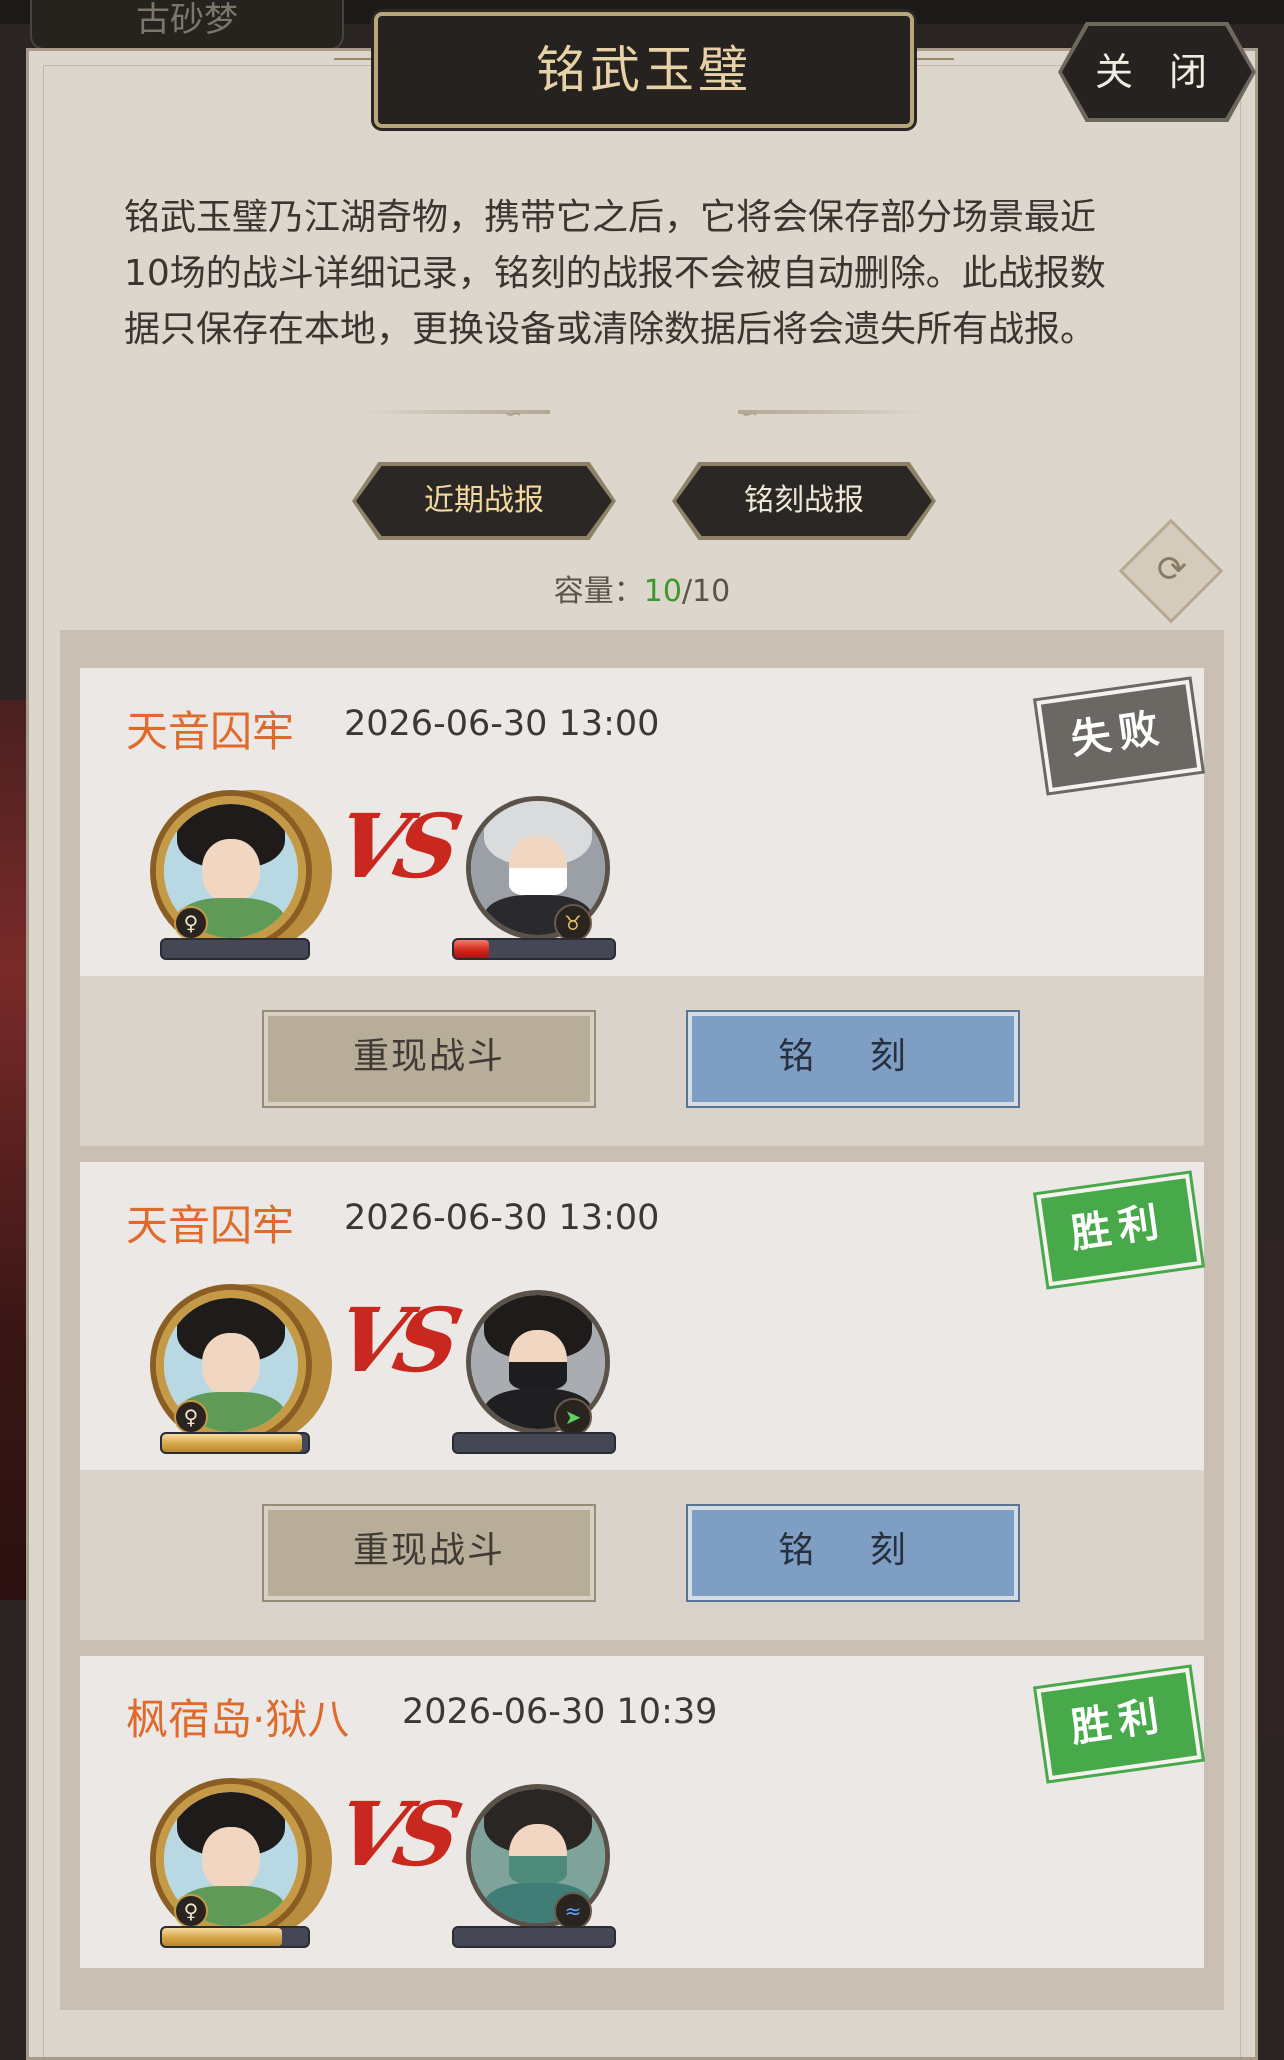  Describe the element at coordinates (187, 25) in the screenshot. I see `background-tab-label: 古砂梦` at that location.